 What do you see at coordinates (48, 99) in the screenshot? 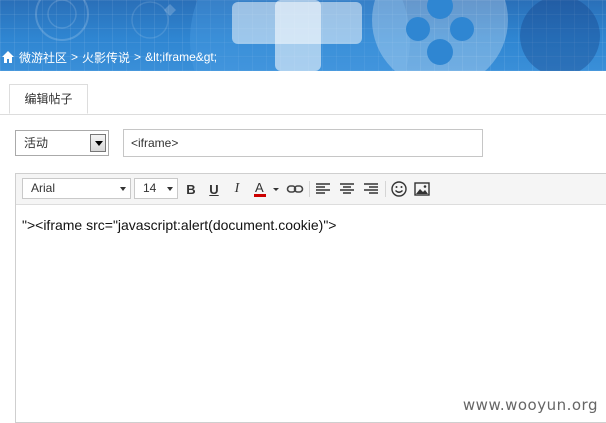
I see `tab-edit-post: 编辑帖子` at bounding box center [48, 99].